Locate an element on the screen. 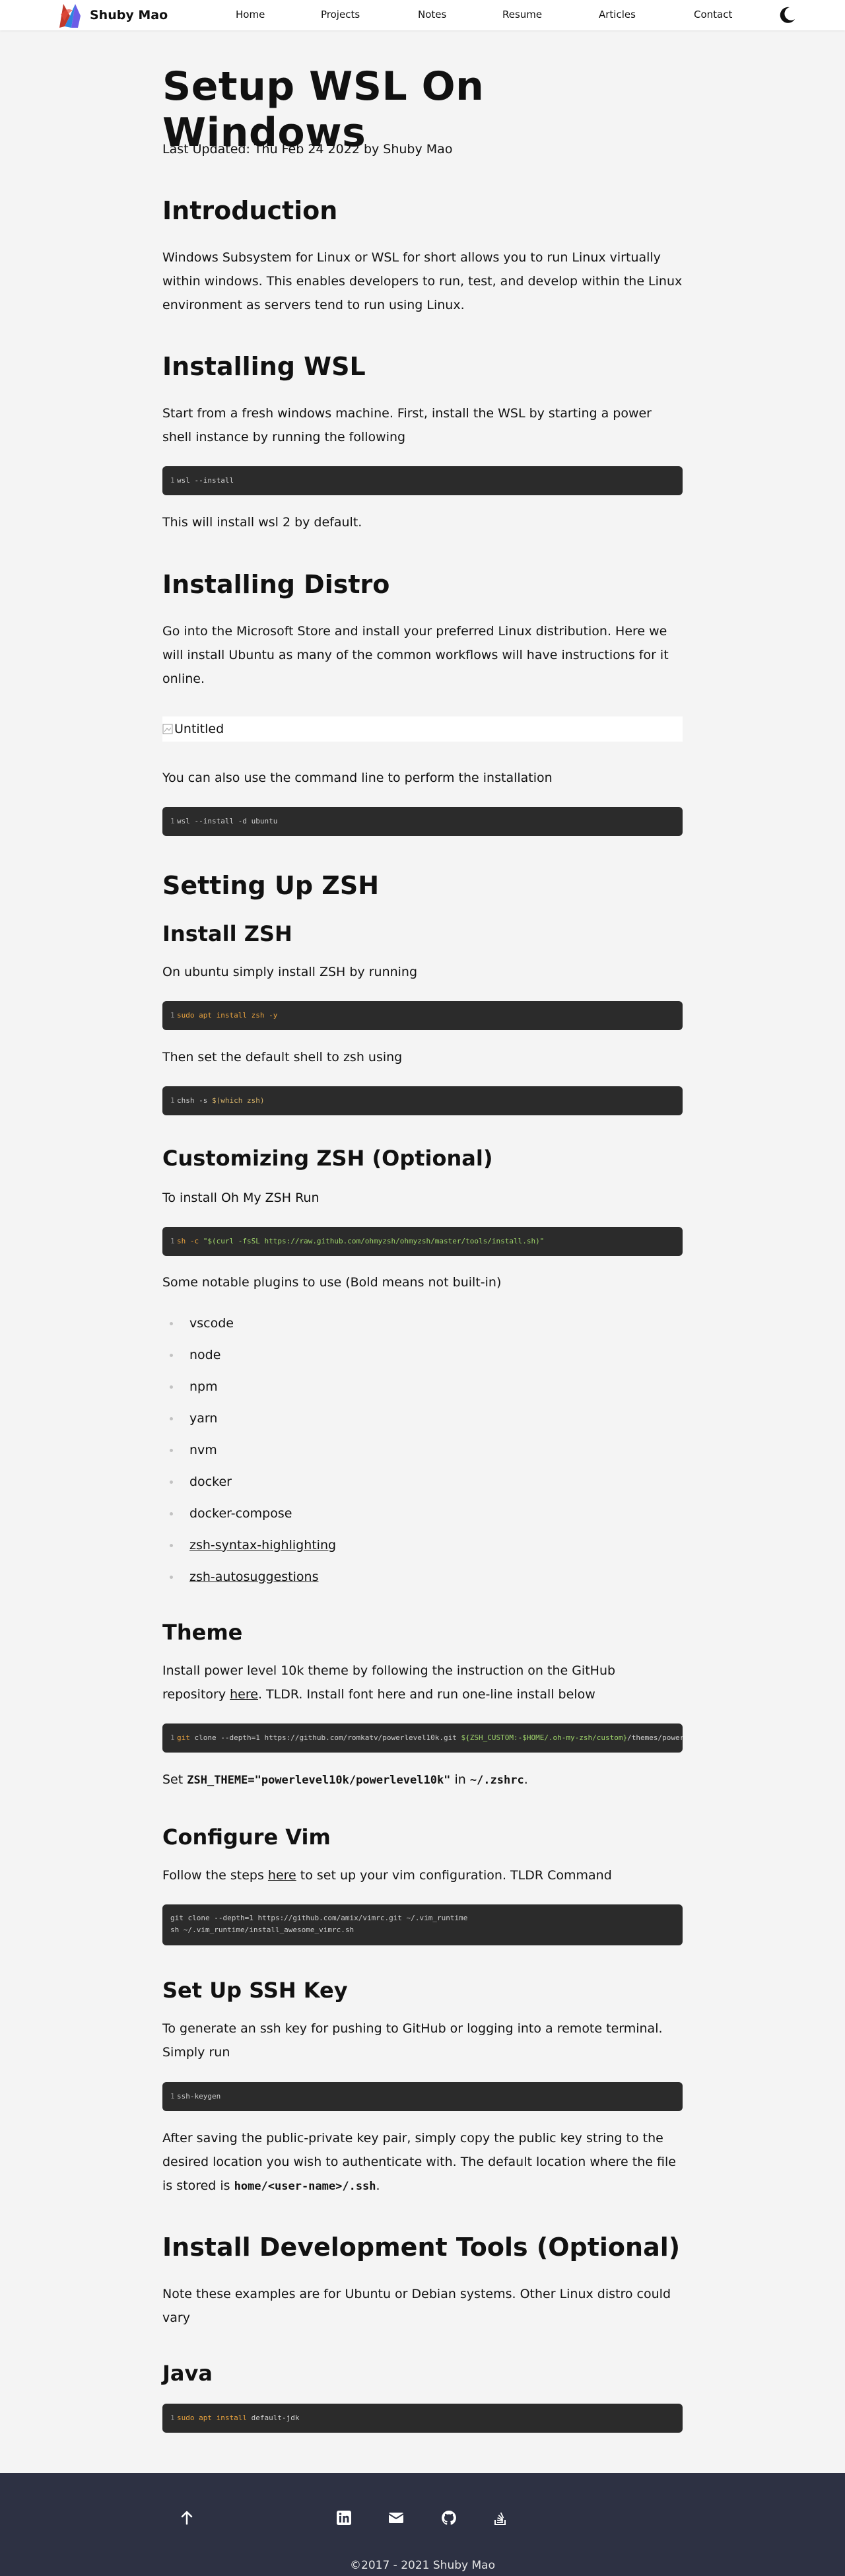 This screenshot has width=845, height=2576. plugin-link-zsh-autosuggestions: zsh-autosuggestions is located at coordinates (253, 1577).